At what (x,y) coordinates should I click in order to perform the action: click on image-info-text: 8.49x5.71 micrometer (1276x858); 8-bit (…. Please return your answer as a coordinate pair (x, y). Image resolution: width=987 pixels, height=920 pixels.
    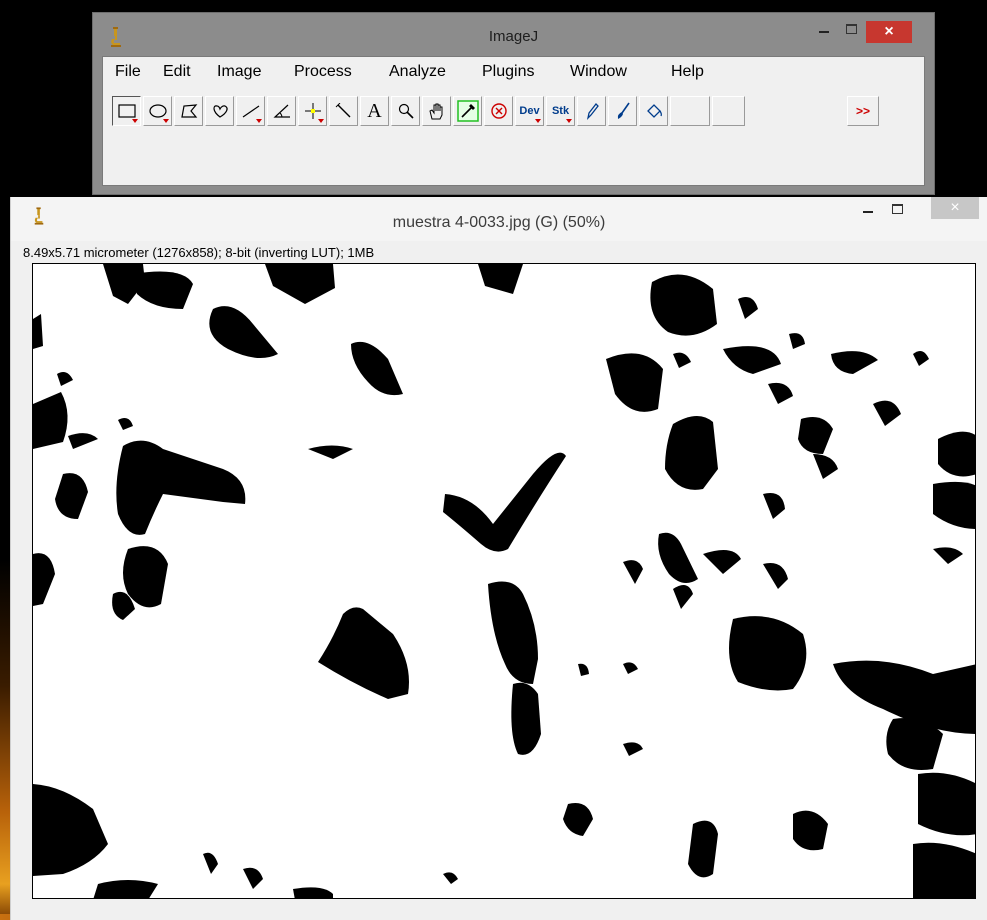
    Looking at the image, I should click on (199, 252).